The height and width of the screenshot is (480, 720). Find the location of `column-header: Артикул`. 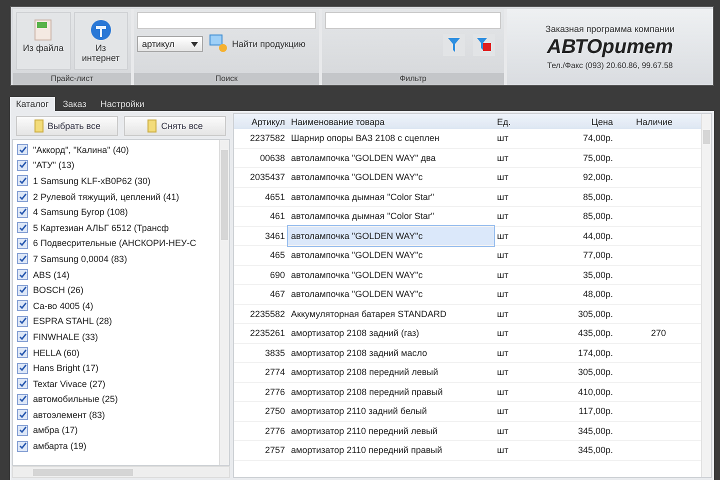

column-header: Артикул is located at coordinates (261, 121).